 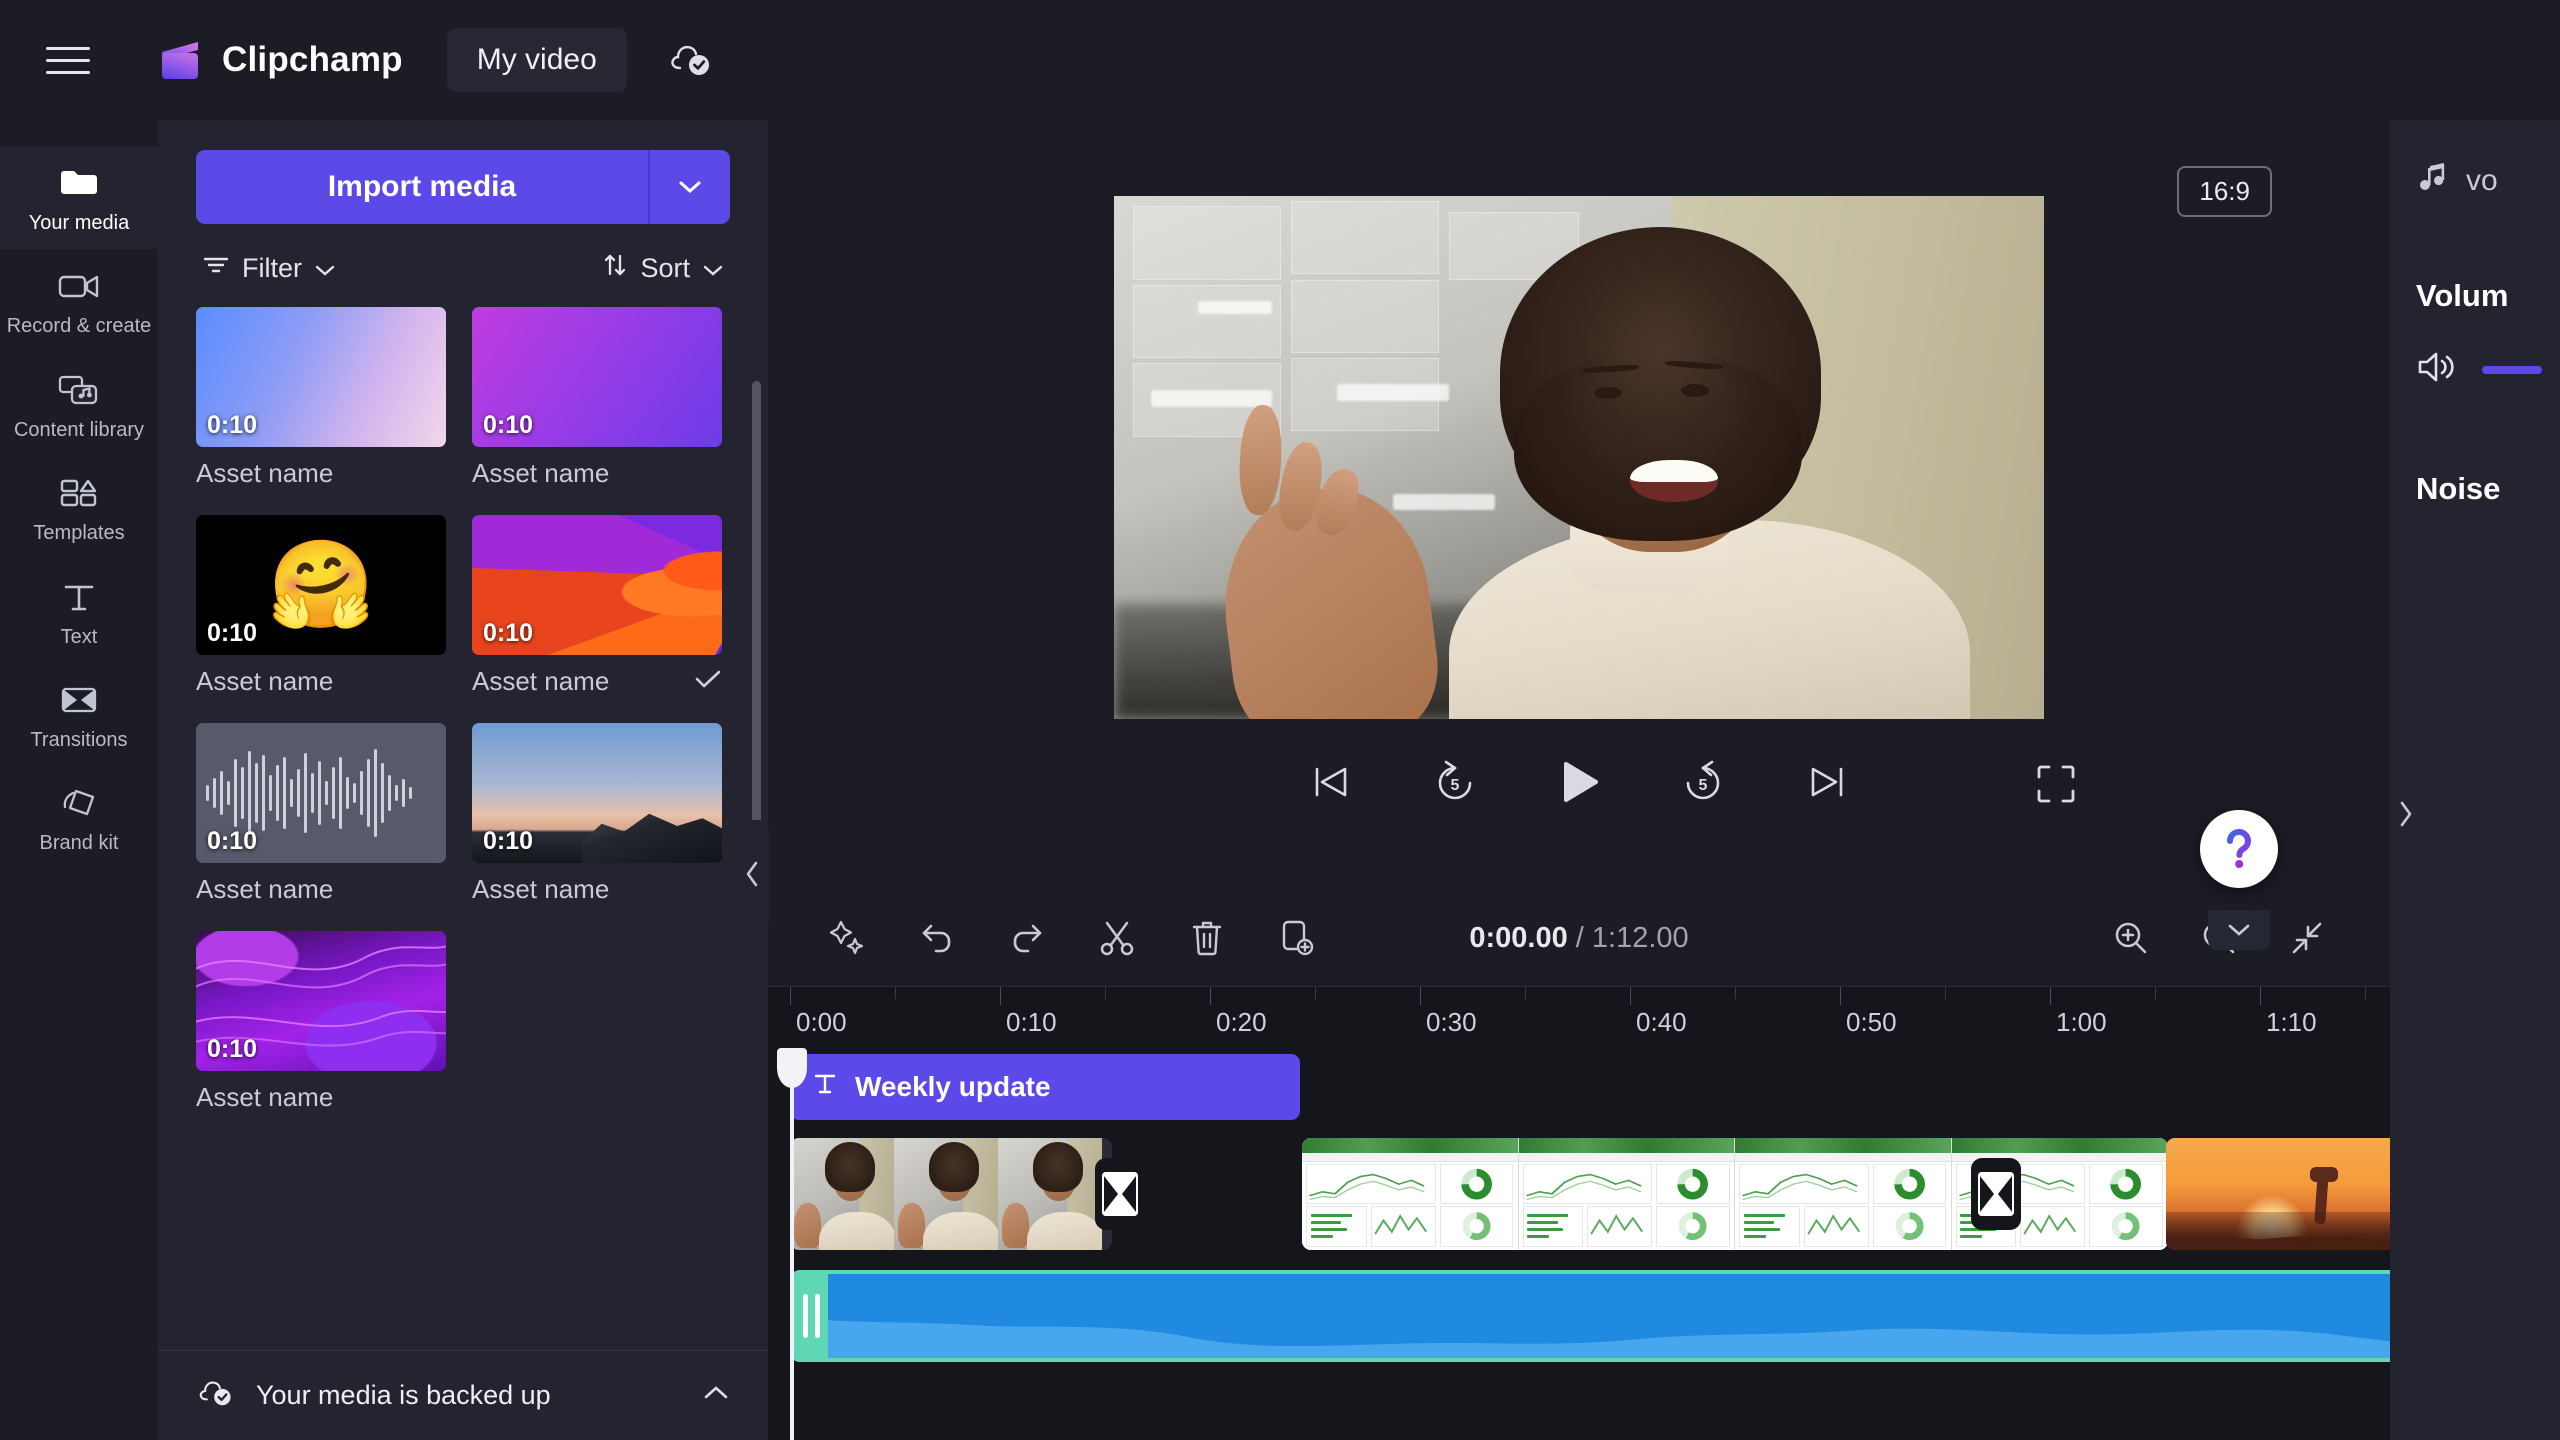 What do you see at coordinates (937, 938) in the screenshot?
I see `undo-button` at bounding box center [937, 938].